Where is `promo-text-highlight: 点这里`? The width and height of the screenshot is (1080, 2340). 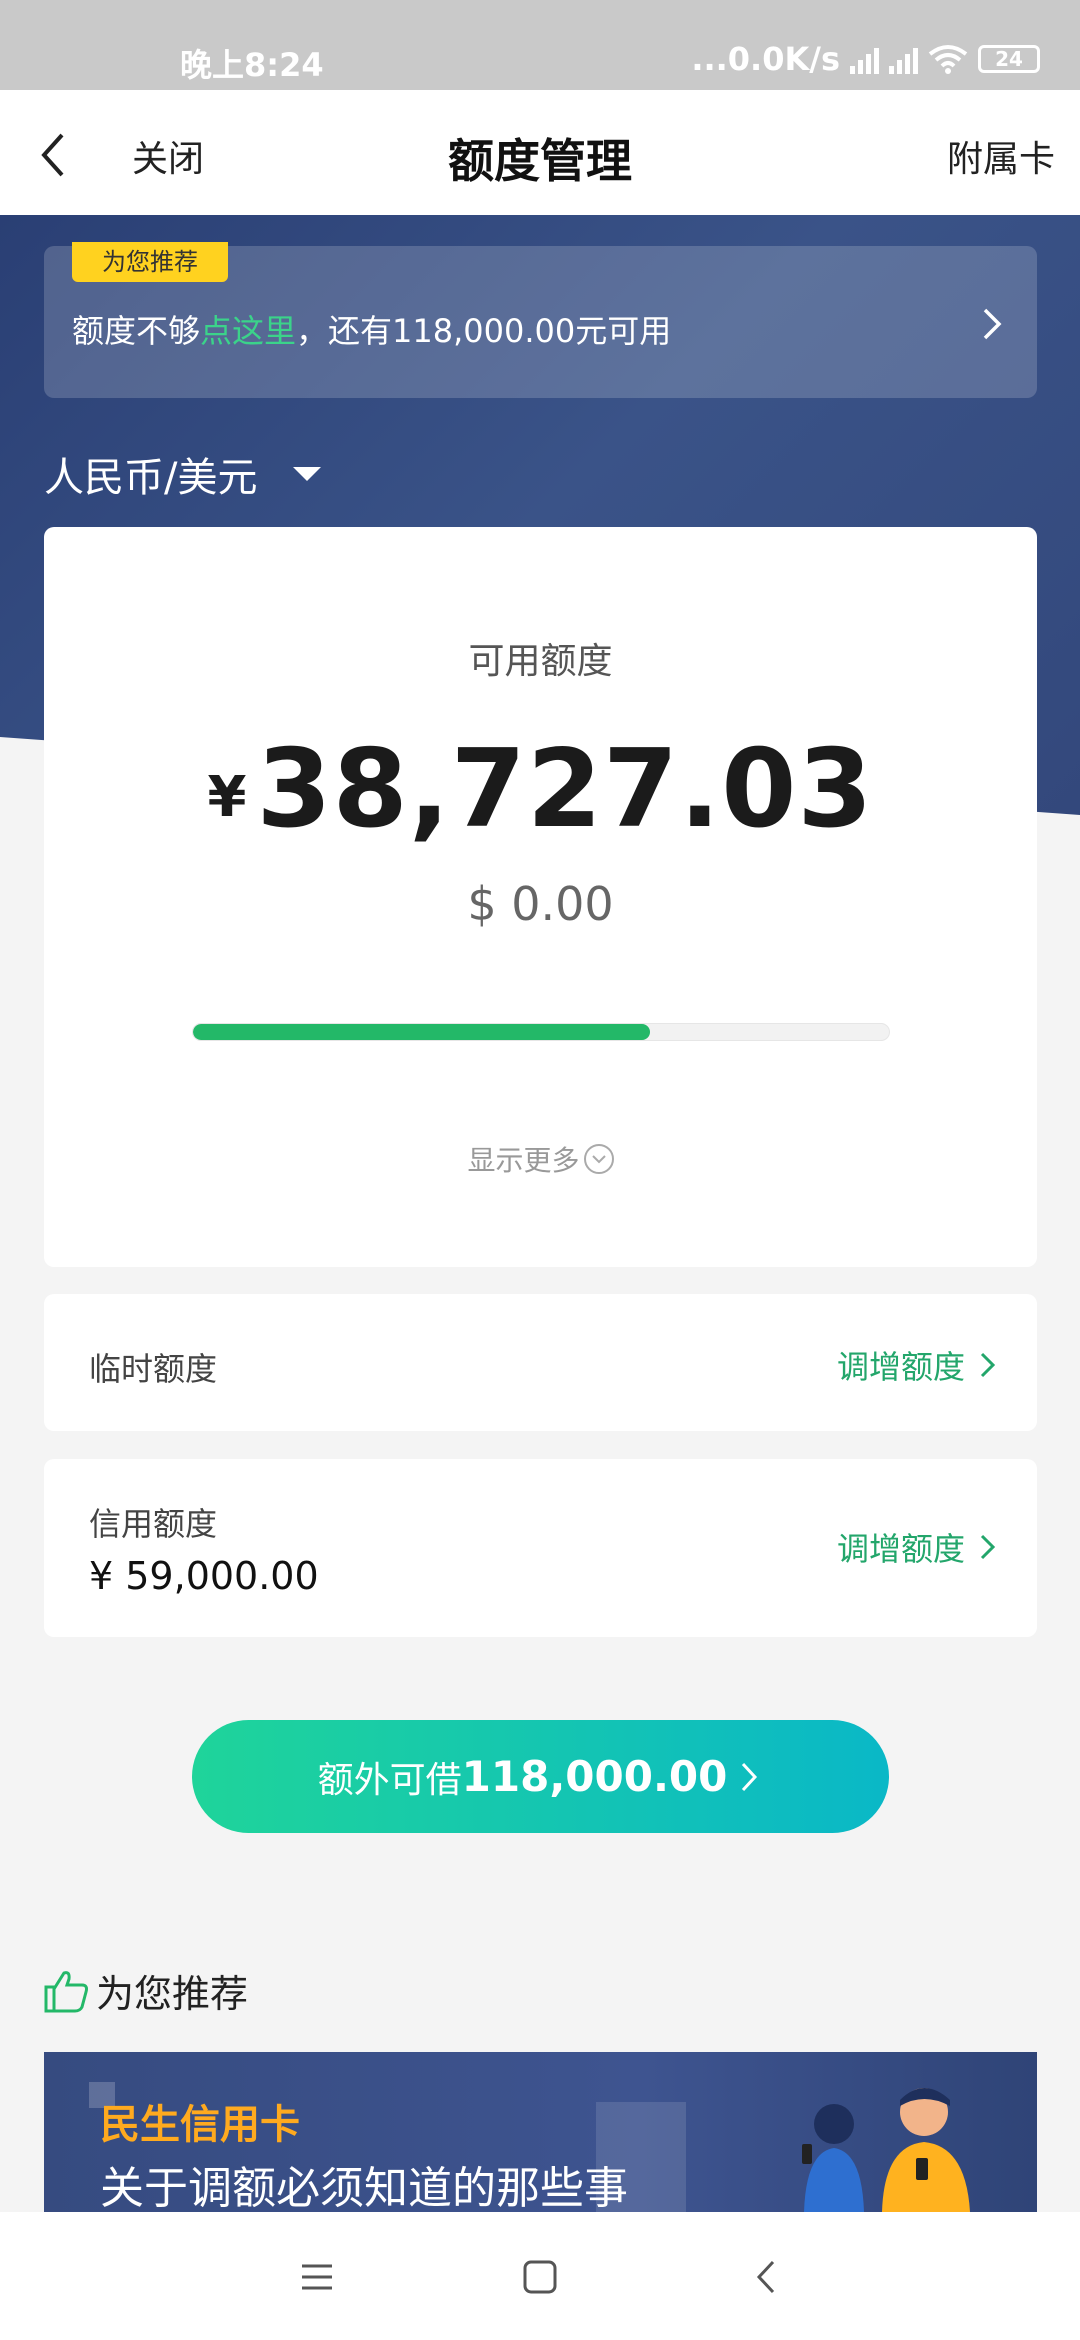
promo-text-highlight: 点这里 is located at coordinates (248, 331).